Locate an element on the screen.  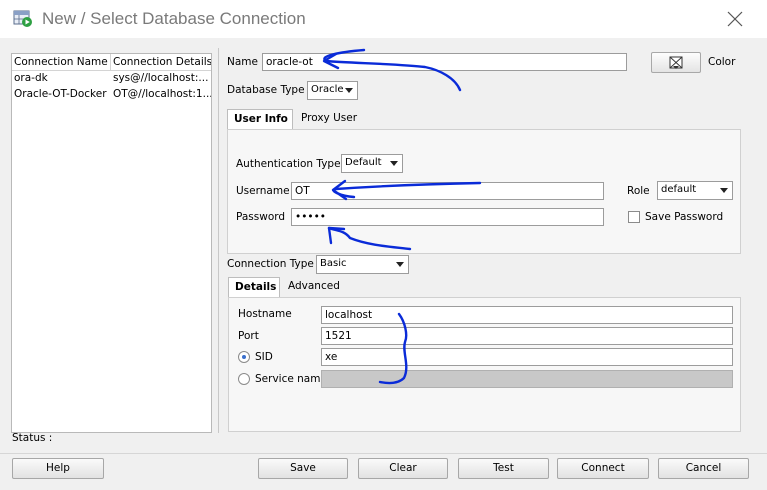
tab-proxy-user: Proxy User is located at coordinates (329, 119).